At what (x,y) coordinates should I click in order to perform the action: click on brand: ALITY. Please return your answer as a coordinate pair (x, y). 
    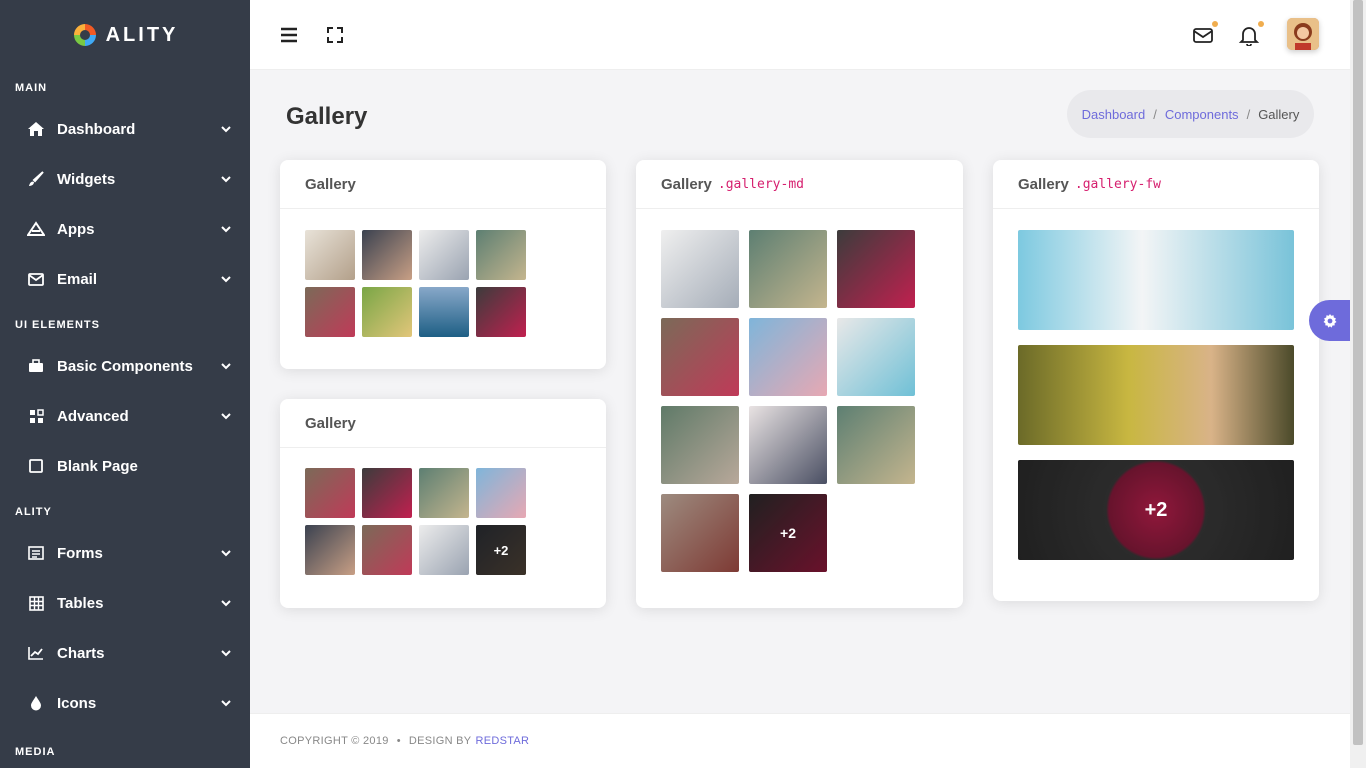
    Looking at the image, I should click on (125, 35).